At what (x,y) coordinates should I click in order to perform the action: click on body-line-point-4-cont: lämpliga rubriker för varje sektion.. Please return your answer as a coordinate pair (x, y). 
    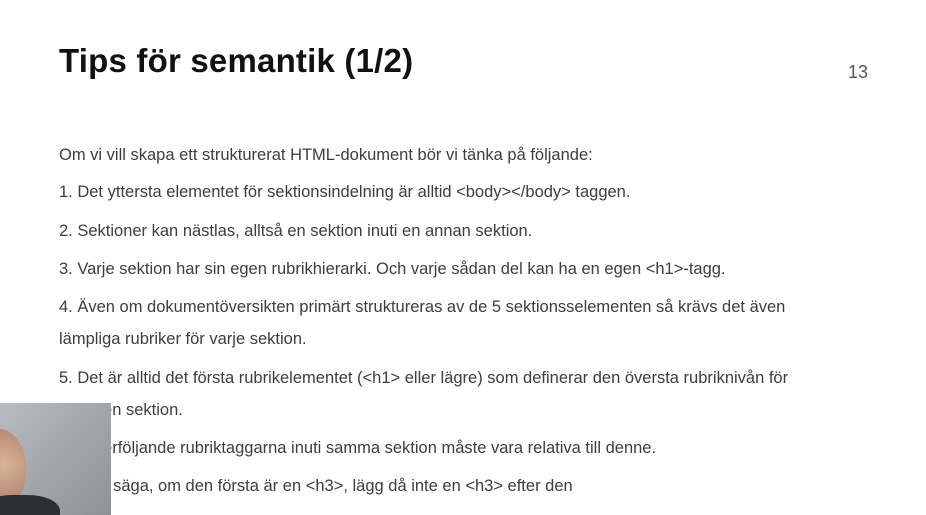
    Looking at the image, I should click on (183, 339).